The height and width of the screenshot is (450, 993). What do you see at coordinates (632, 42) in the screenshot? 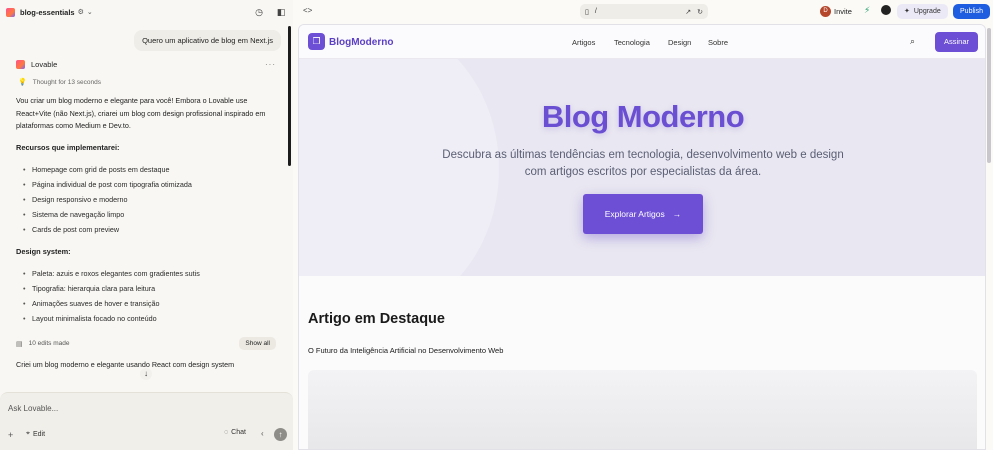
I see `nav-link-tecnologia: Tecnologia` at bounding box center [632, 42].